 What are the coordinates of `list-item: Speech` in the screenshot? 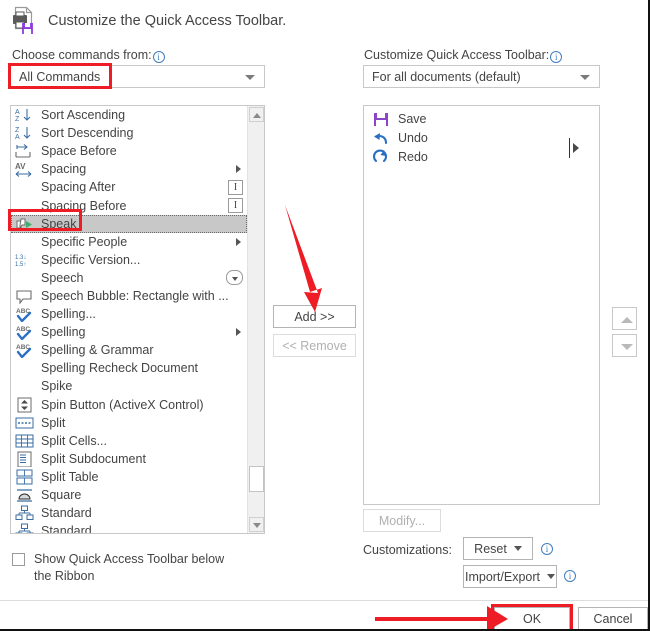 It's located at (129, 278).